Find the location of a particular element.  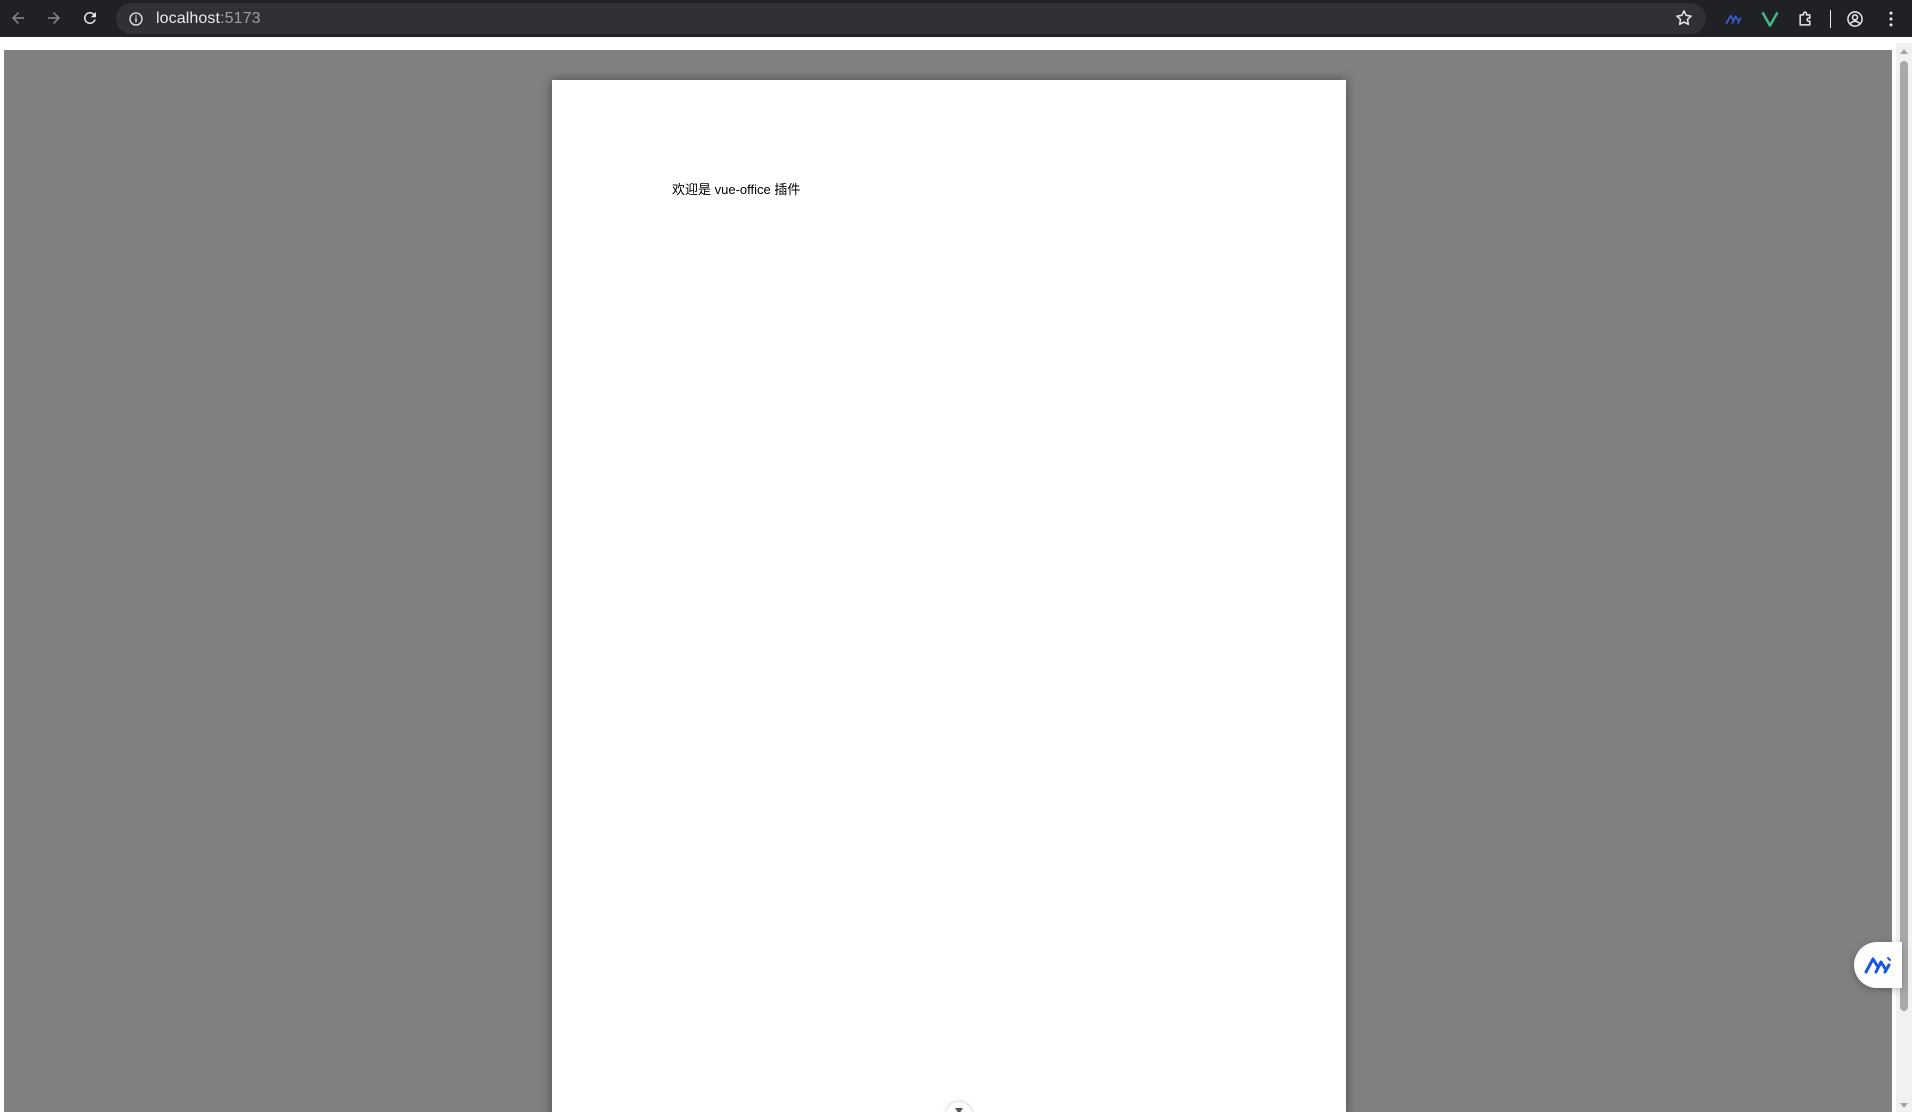

more-vert-icon is located at coordinates (1891, 19).